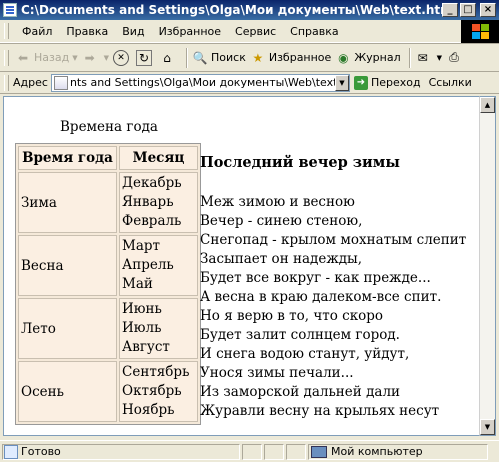 Image resolution: width=499 pixels, height=462 pixels. What do you see at coordinates (190, 31) in the screenshot?
I see `menu-favorites: Избранное` at bounding box center [190, 31].